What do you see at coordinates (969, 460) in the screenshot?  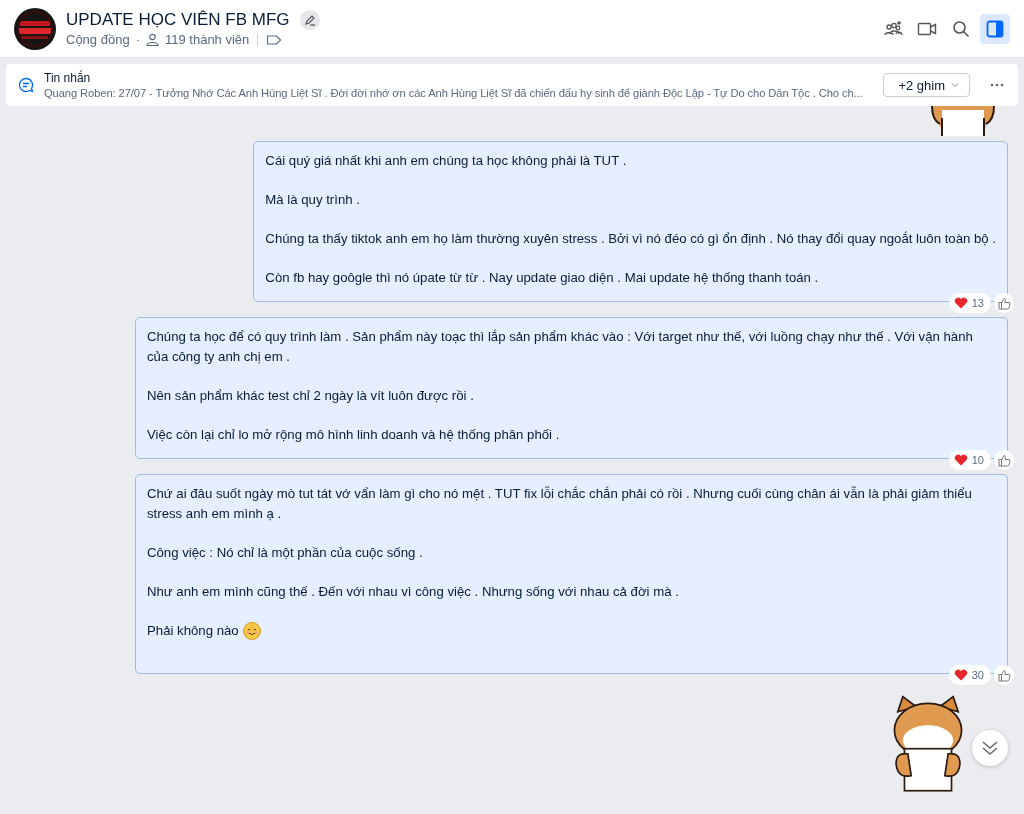 I see `reaction-count: 10` at bounding box center [969, 460].